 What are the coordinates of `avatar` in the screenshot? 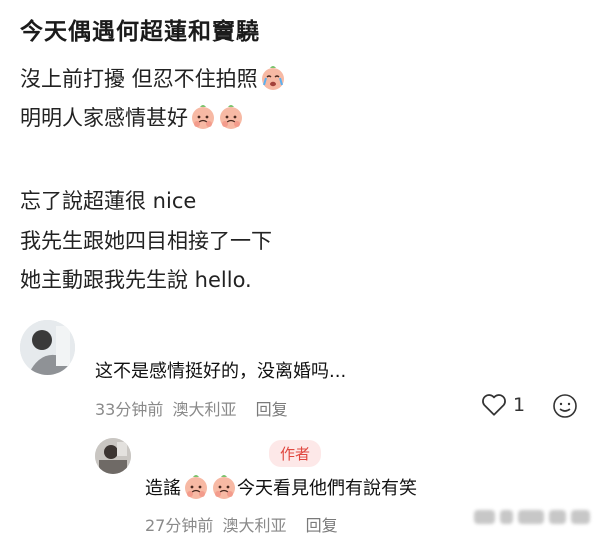 It's located at (47, 347).